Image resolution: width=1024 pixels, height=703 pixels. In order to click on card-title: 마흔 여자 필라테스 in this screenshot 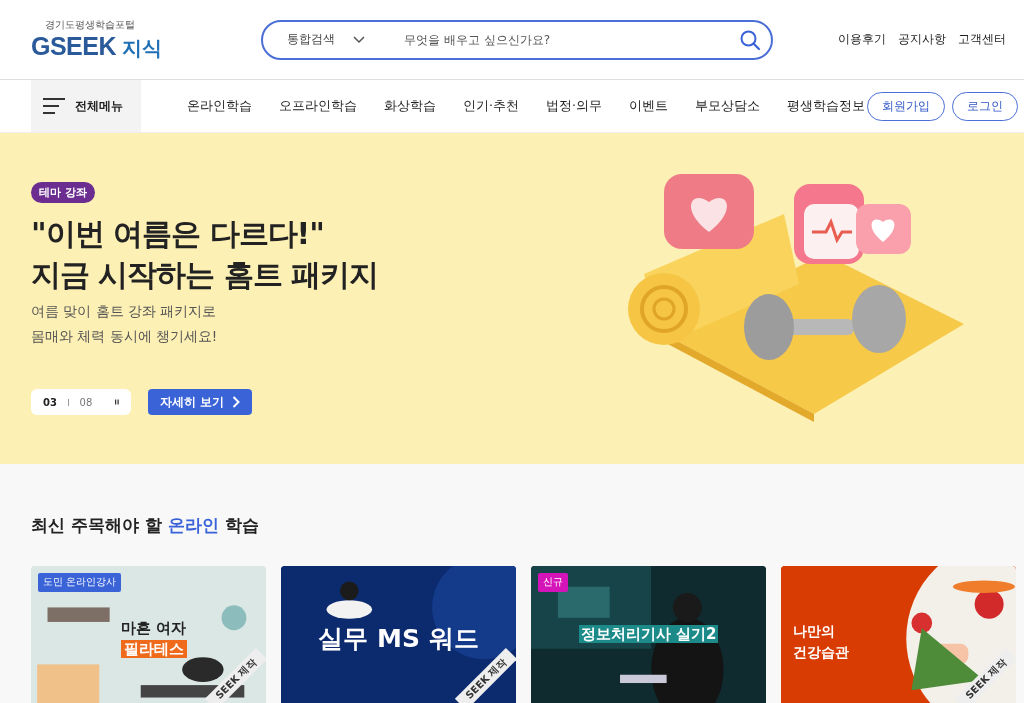, I will do `click(154, 639)`.